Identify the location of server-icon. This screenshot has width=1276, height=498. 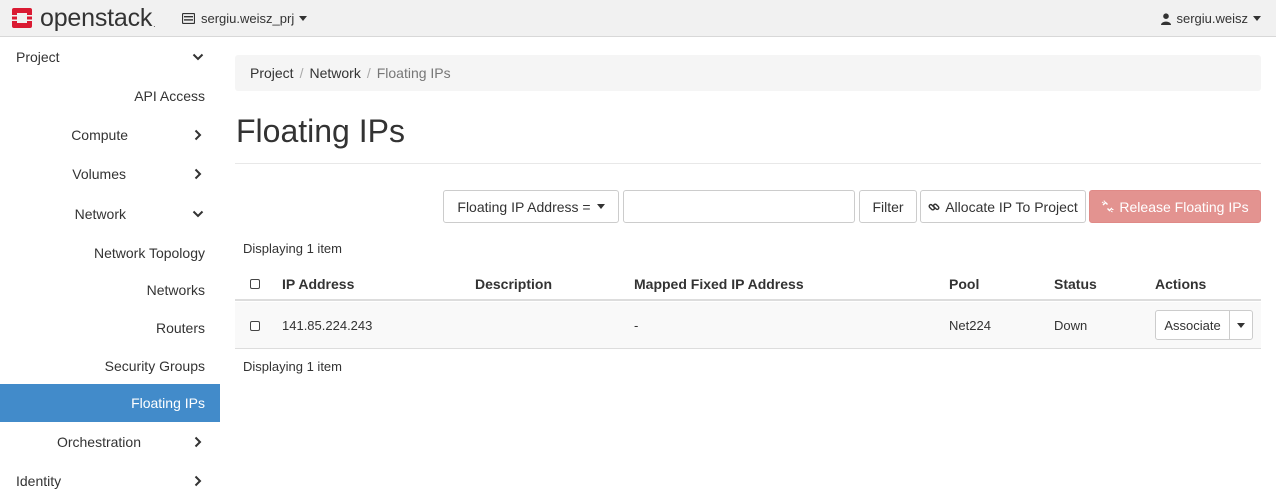
(188, 18).